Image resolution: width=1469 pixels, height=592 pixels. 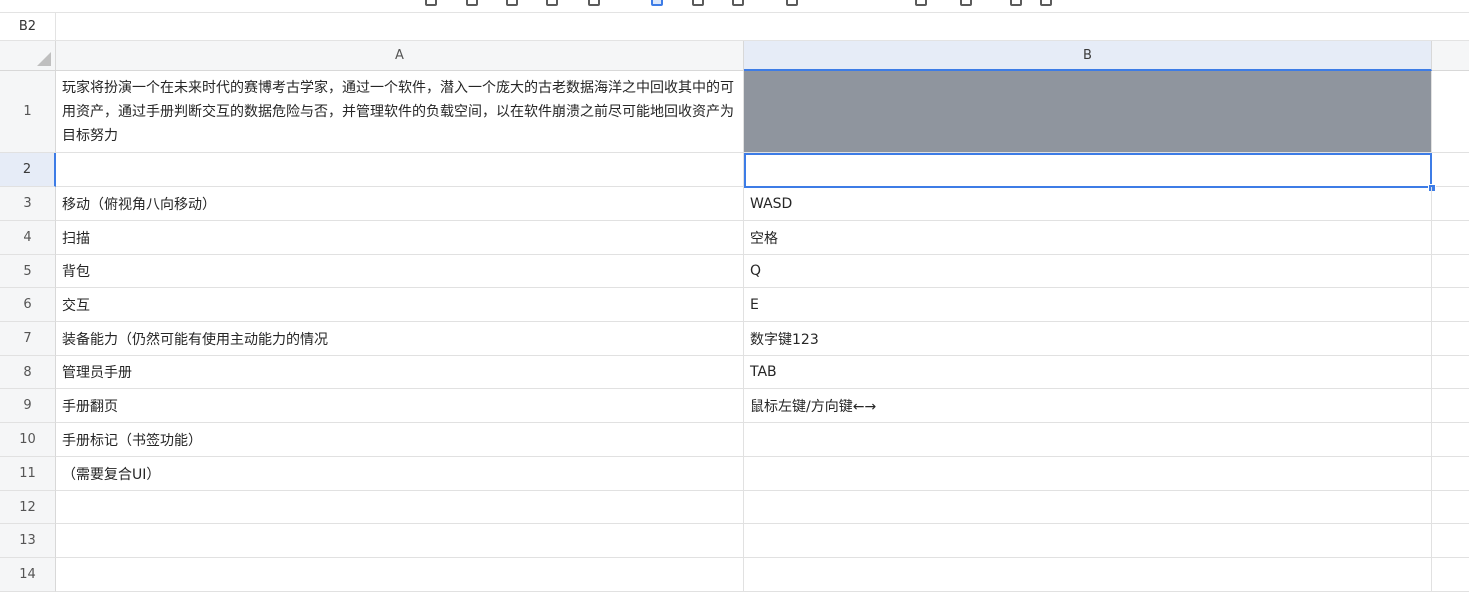 I want to click on cell-b: Q, so click(x=1088, y=271).